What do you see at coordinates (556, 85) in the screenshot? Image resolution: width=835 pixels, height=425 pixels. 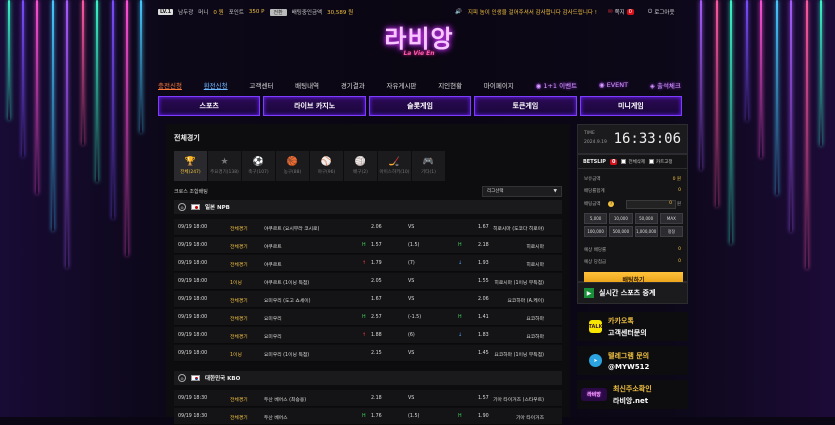 I see `nav-event-plus: ◉ 1+1 이벤트` at bounding box center [556, 85].